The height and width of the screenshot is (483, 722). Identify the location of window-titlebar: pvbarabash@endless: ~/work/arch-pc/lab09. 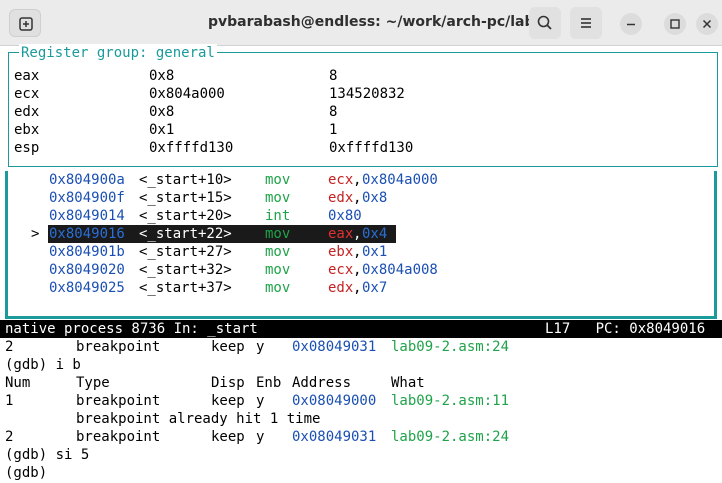
(361, 23).